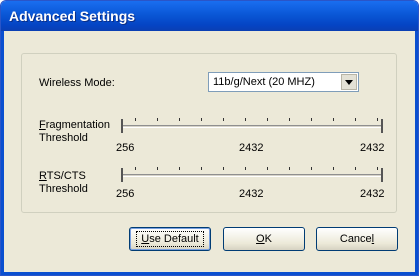  I want to click on fragmentation-slider-thumb, so click(382, 126).